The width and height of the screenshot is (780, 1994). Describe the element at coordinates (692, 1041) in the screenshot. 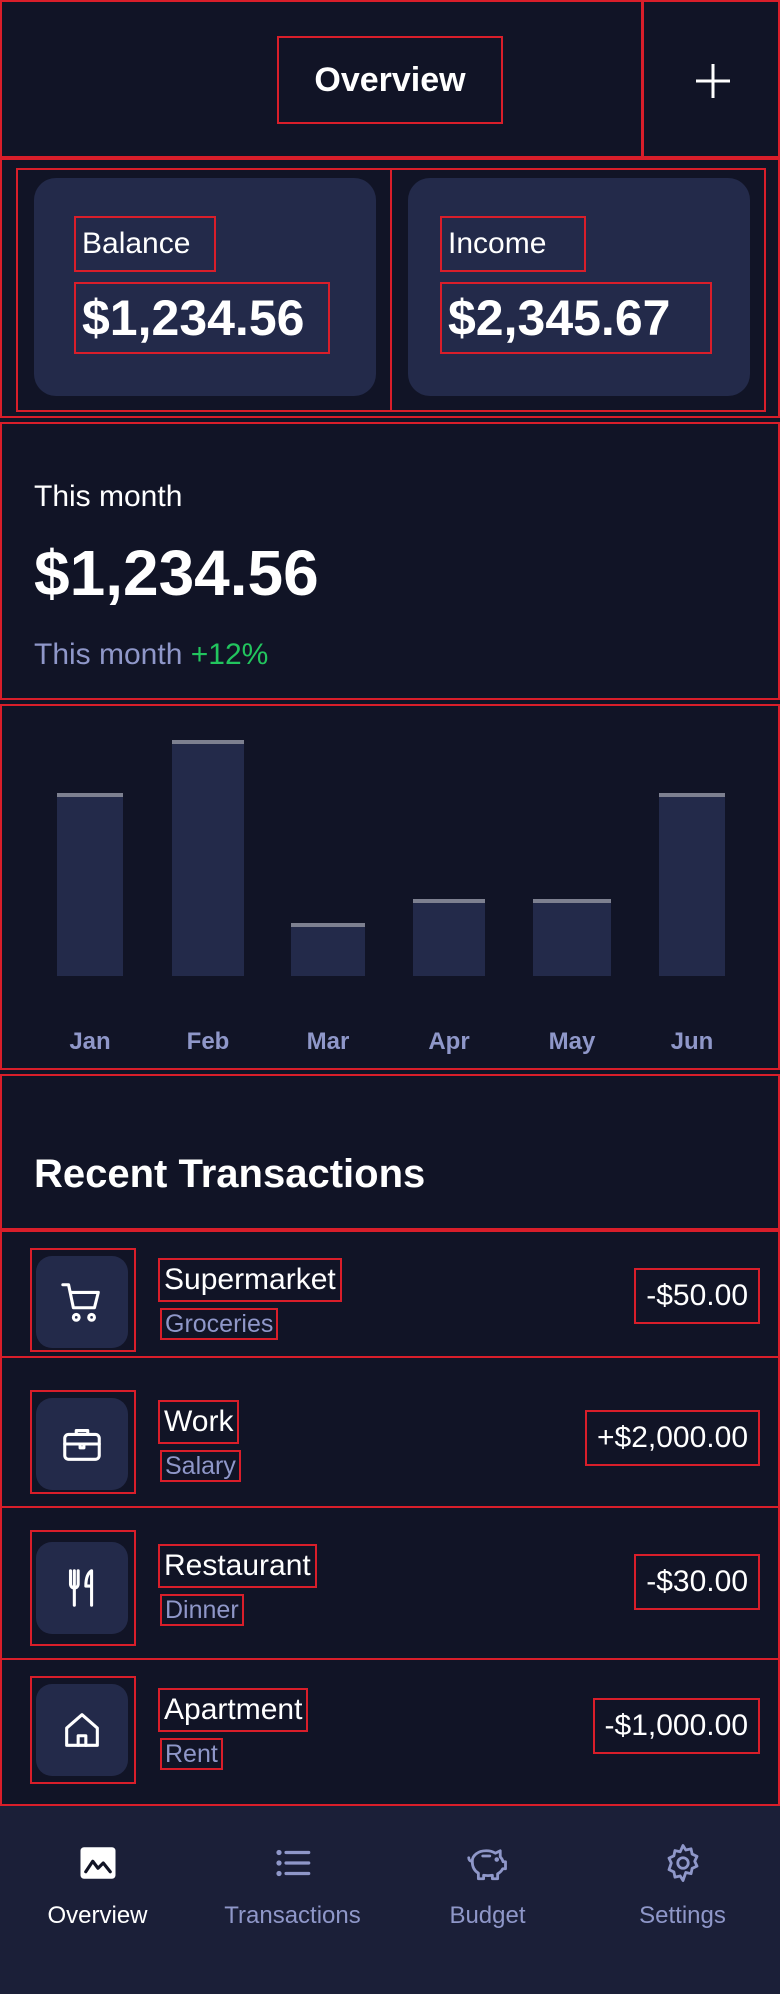

I see `chart-x-label: Jun` at that location.